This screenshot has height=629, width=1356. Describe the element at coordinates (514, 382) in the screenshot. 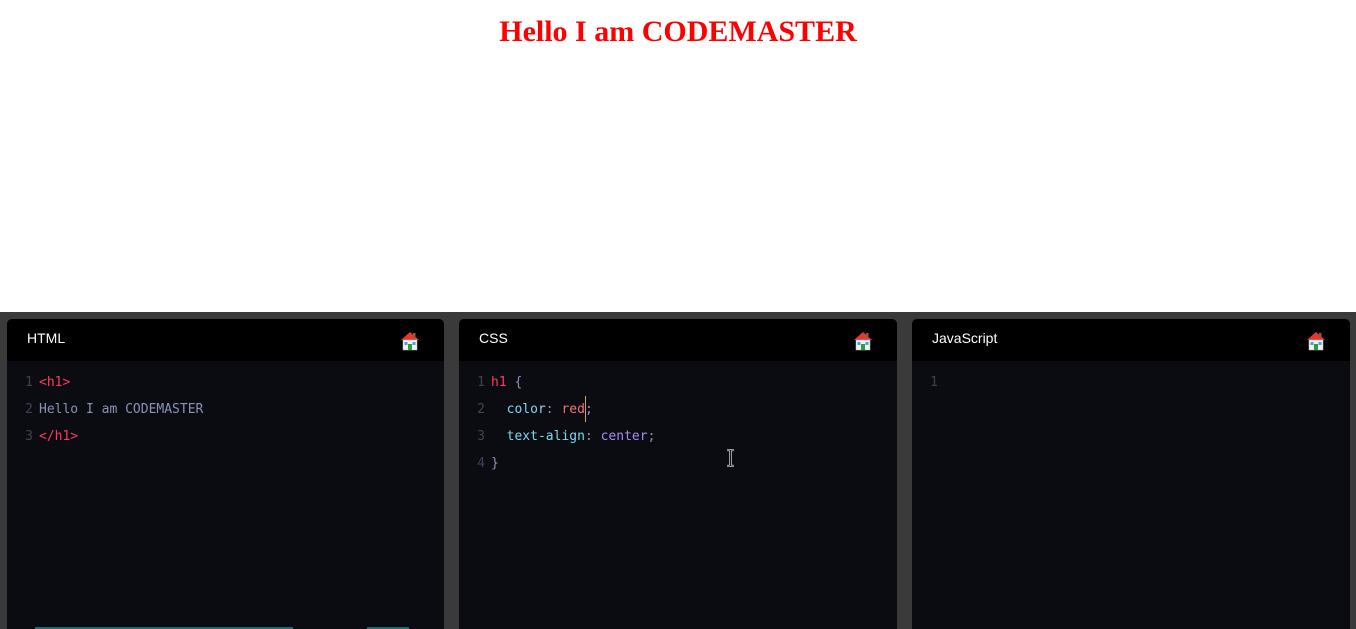

I see `code-token: {` at that location.